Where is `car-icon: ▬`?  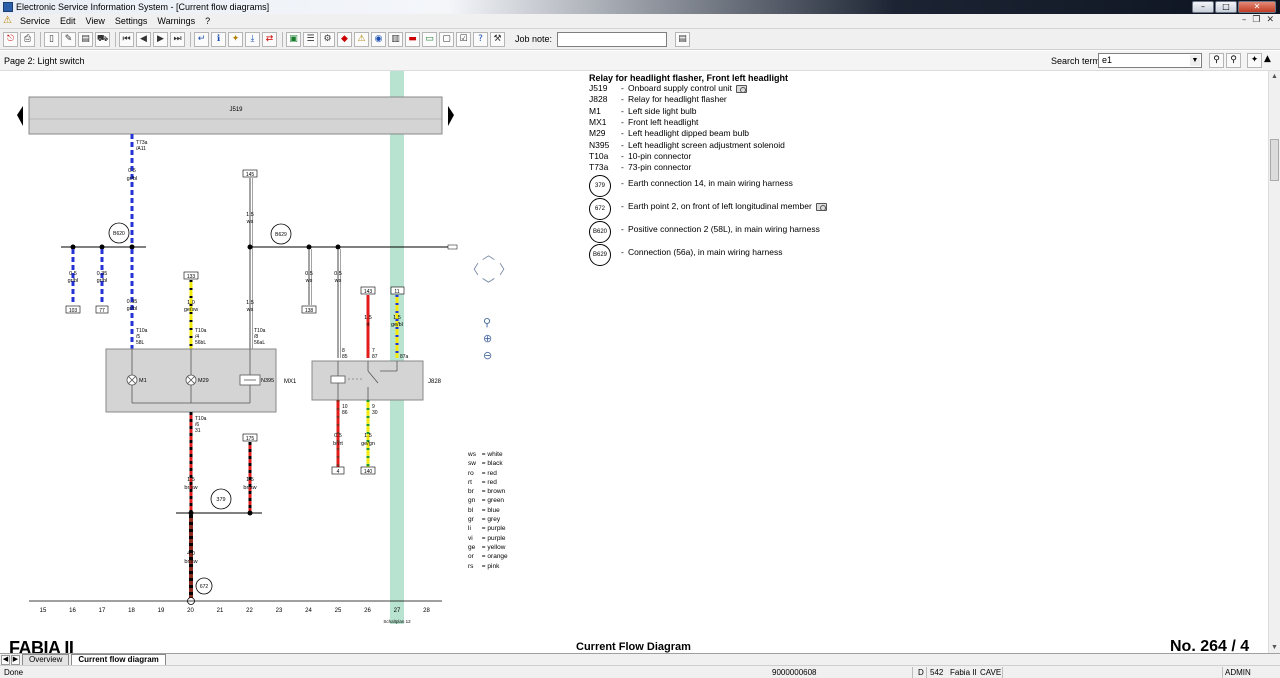
car-icon: ▬ is located at coordinates (412, 39).